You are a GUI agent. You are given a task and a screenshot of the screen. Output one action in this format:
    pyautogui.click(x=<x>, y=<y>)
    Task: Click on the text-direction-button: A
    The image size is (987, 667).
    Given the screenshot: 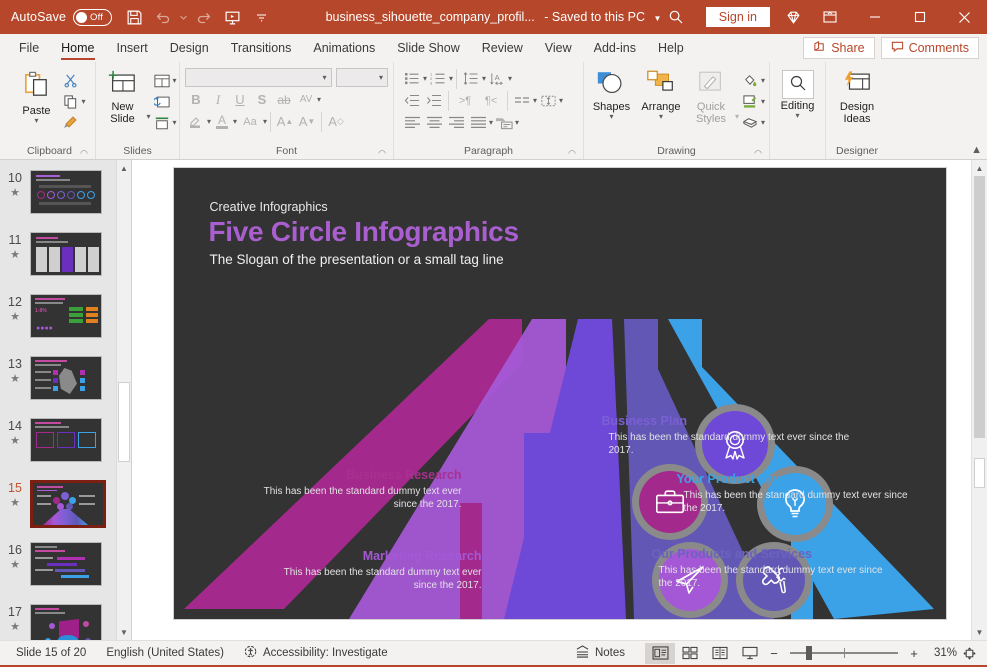 What is the action you would take?
    pyautogui.click(x=497, y=78)
    